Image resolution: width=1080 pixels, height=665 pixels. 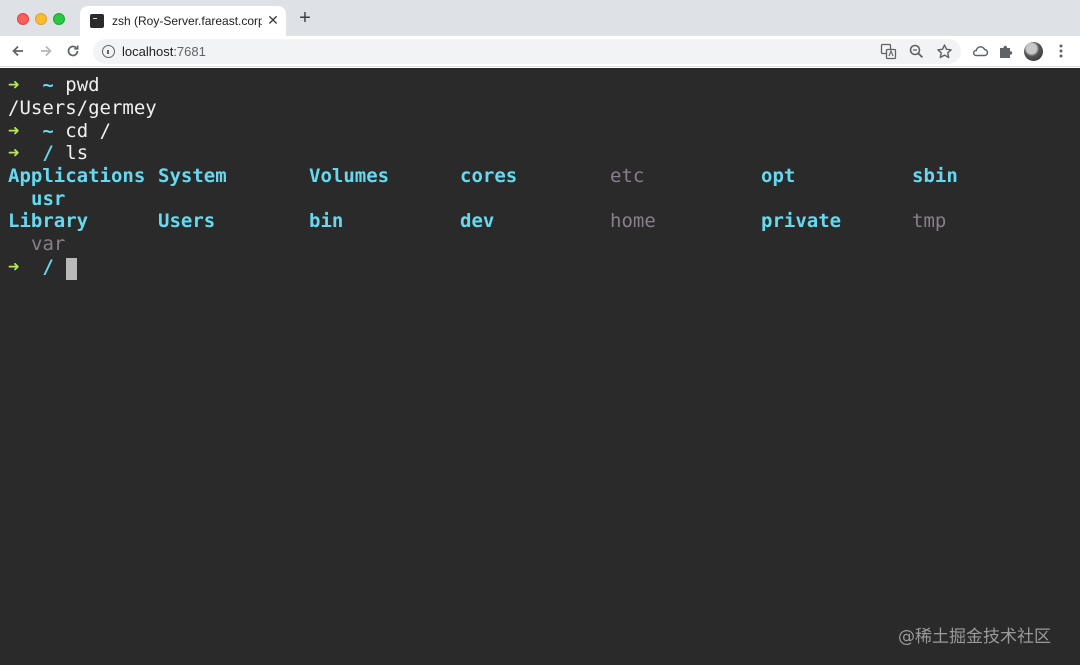 What do you see at coordinates (48, 244) in the screenshot?
I see `ls-entry: var` at bounding box center [48, 244].